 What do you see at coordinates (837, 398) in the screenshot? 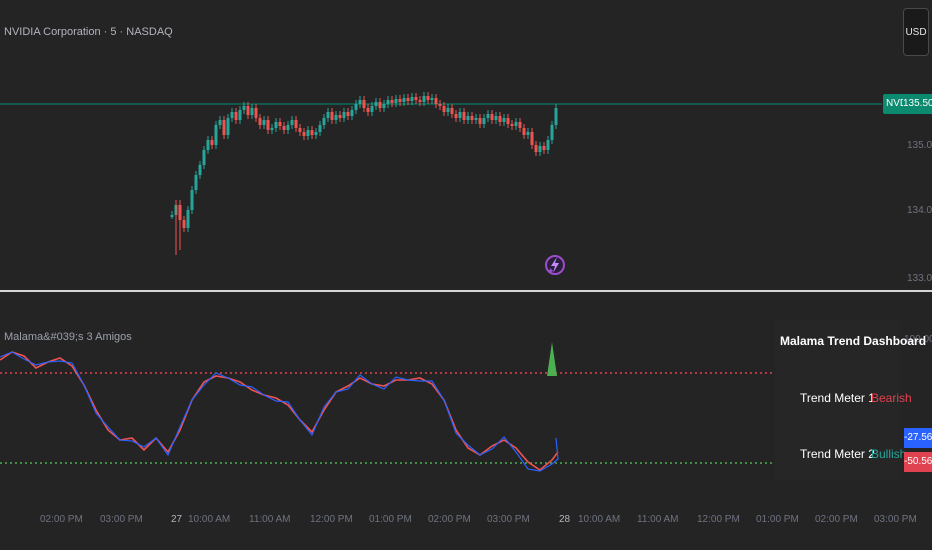
I see `trend-meter-1-label: Trend Meter 1` at bounding box center [837, 398].